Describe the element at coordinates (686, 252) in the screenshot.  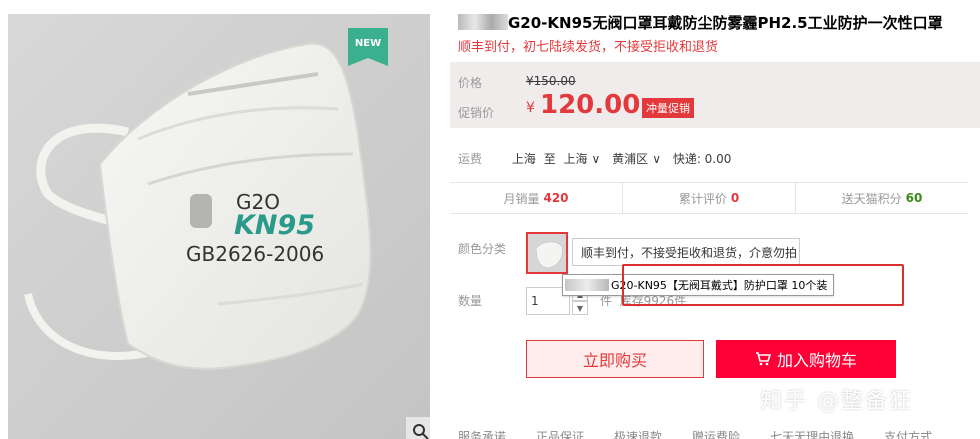
I see `sku-tip: 顺丰到付，不接受拒收和退货，介意勿拍` at that location.